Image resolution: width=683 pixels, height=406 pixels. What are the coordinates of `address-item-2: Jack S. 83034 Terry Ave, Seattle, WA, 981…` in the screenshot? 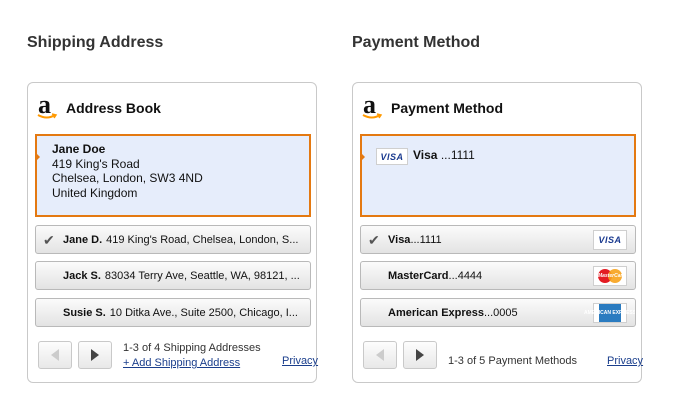 It's located at (173, 275).